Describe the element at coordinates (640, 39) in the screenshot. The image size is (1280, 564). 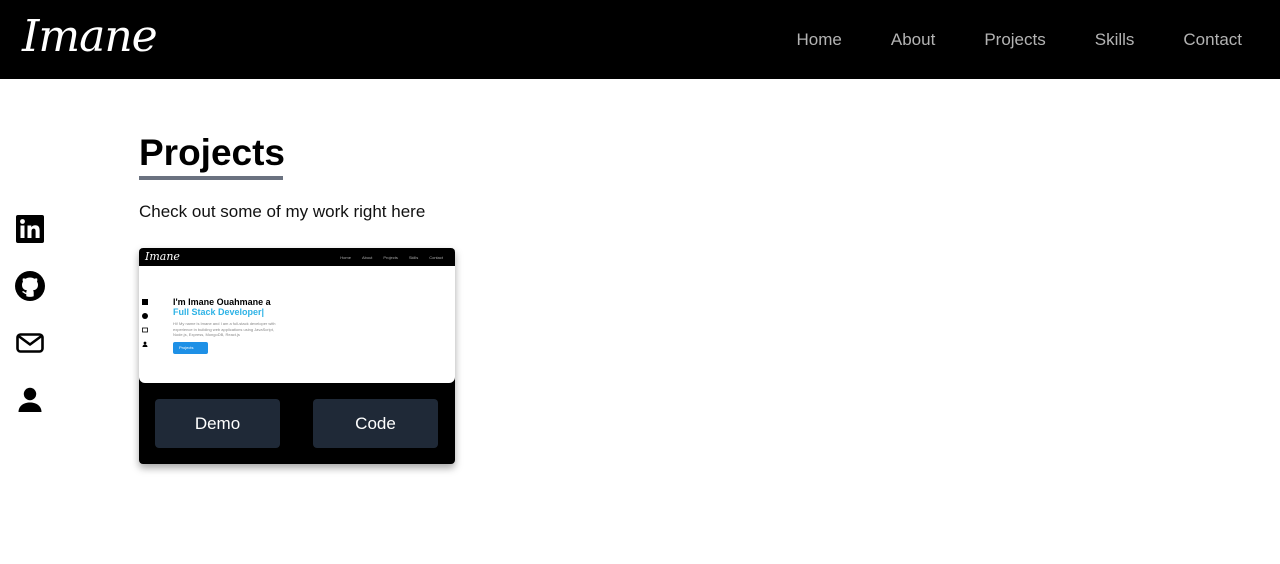
I see `top-navbar: Imane Home About Projects Skills Contact` at that location.